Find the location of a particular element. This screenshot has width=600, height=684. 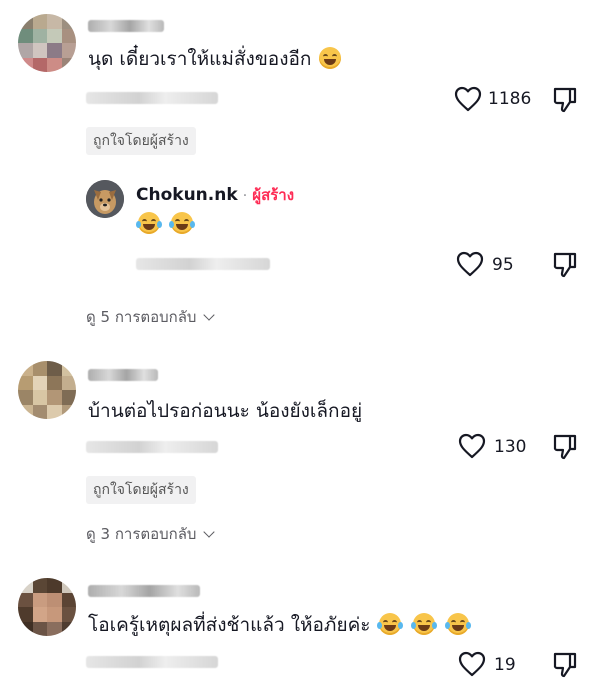

creator-reply-header: Chokun.nk · ผู้สร้าง is located at coordinates (215, 195).